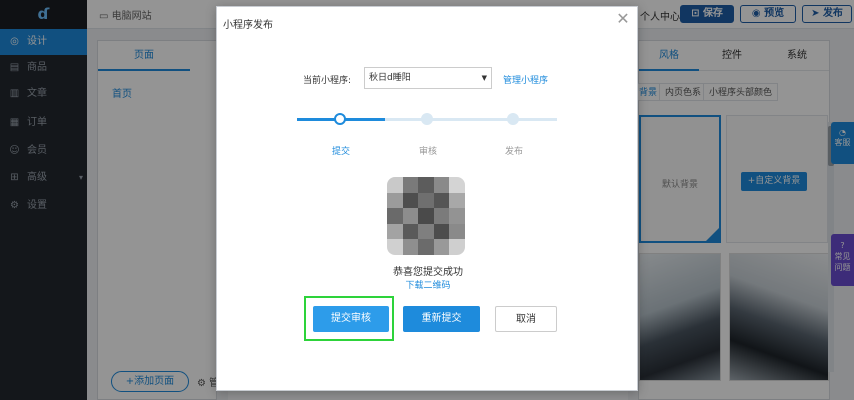 The width and height of the screenshot is (854, 400). I want to click on miniprogram-select: 秋日d睡阳 ▼, so click(428, 78).